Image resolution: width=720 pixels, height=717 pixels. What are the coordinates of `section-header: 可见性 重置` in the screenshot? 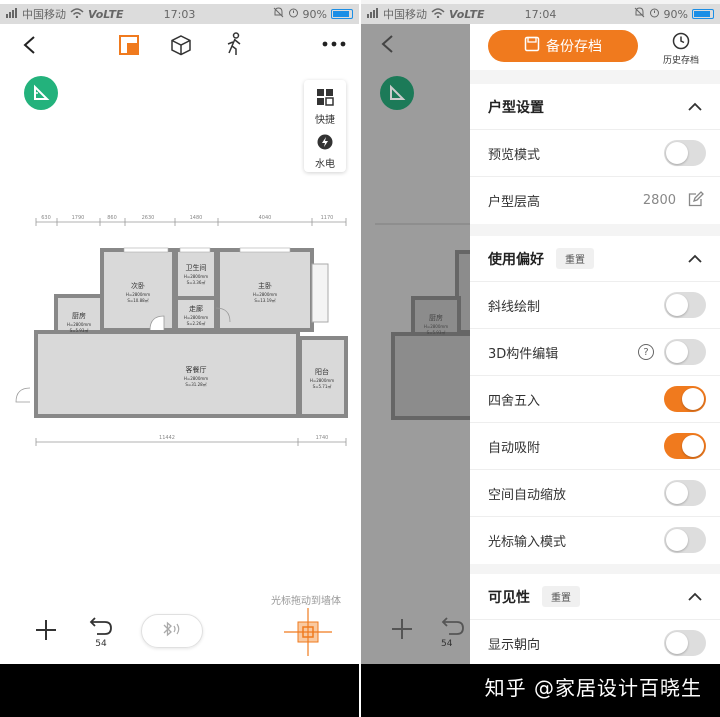 It's located at (595, 597).